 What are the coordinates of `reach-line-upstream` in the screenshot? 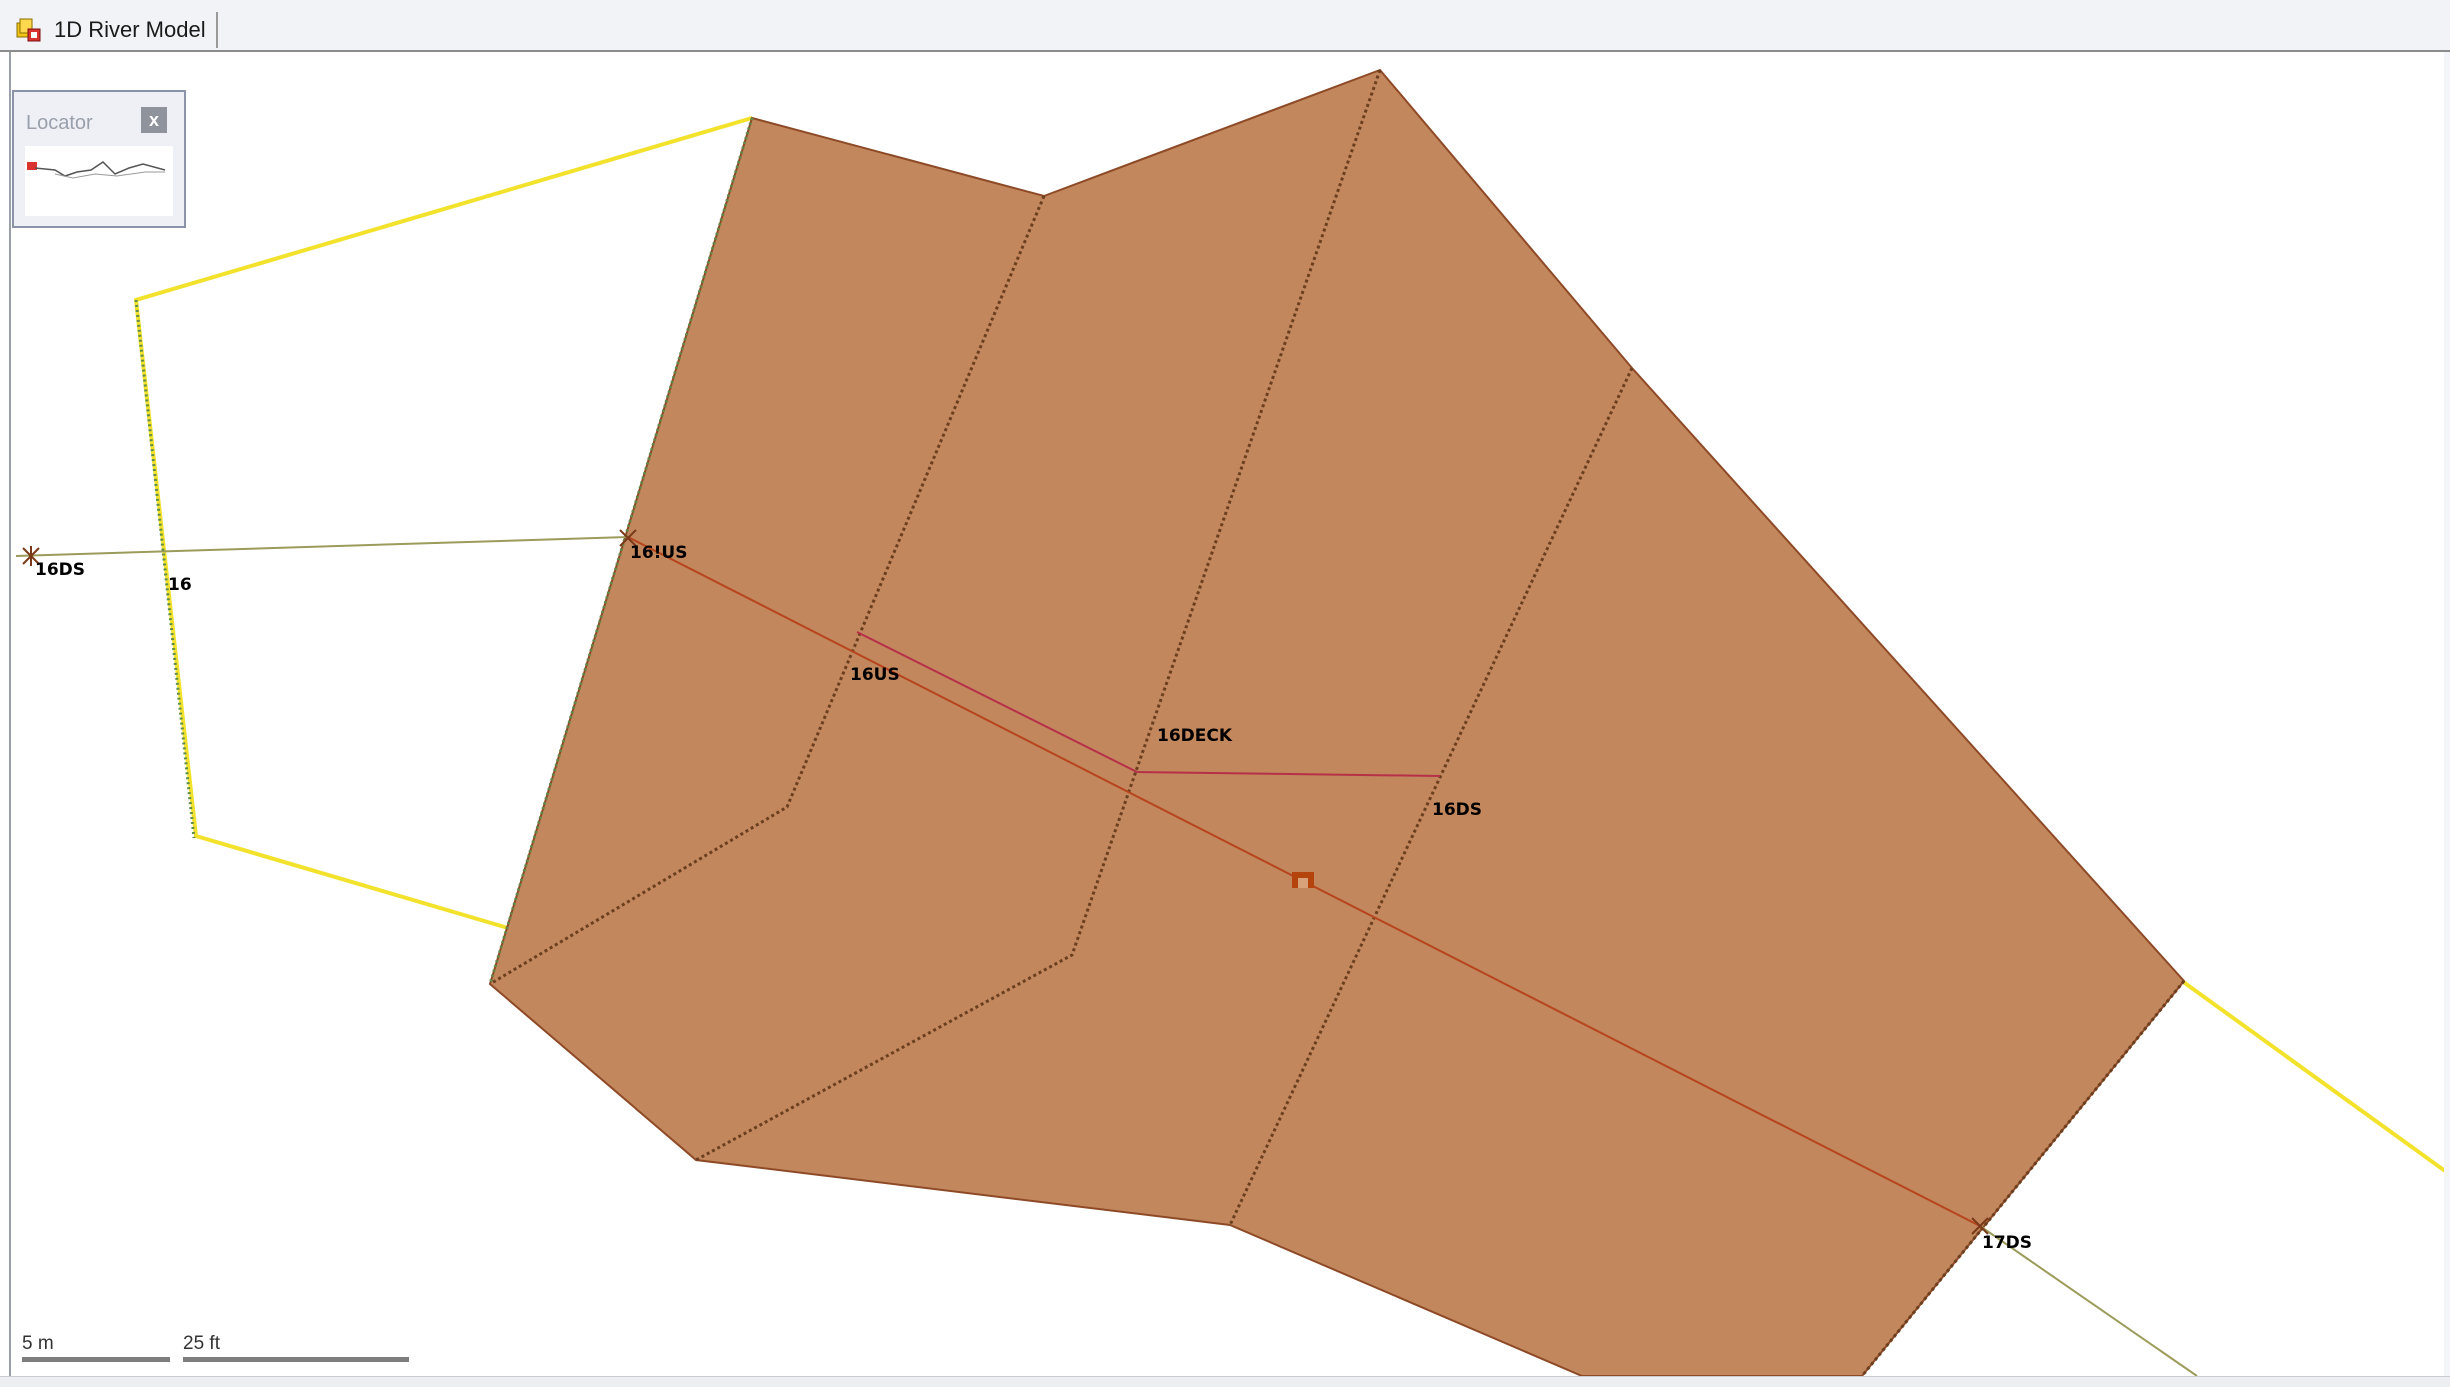 It's located at (322, 546).